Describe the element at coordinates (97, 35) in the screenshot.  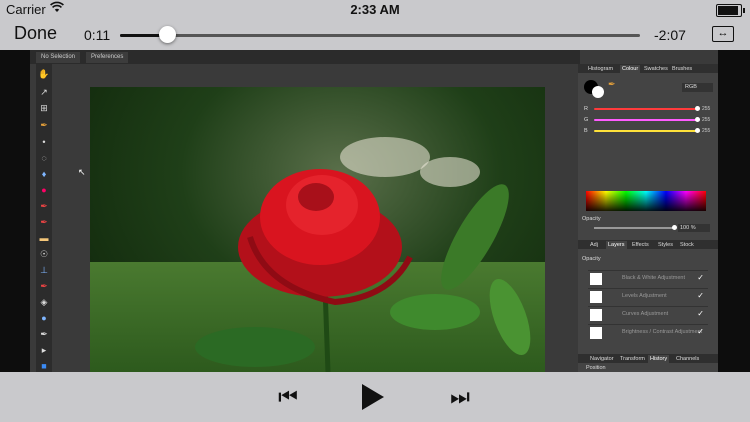
I see `elapsed-time: 0:11` at that location.